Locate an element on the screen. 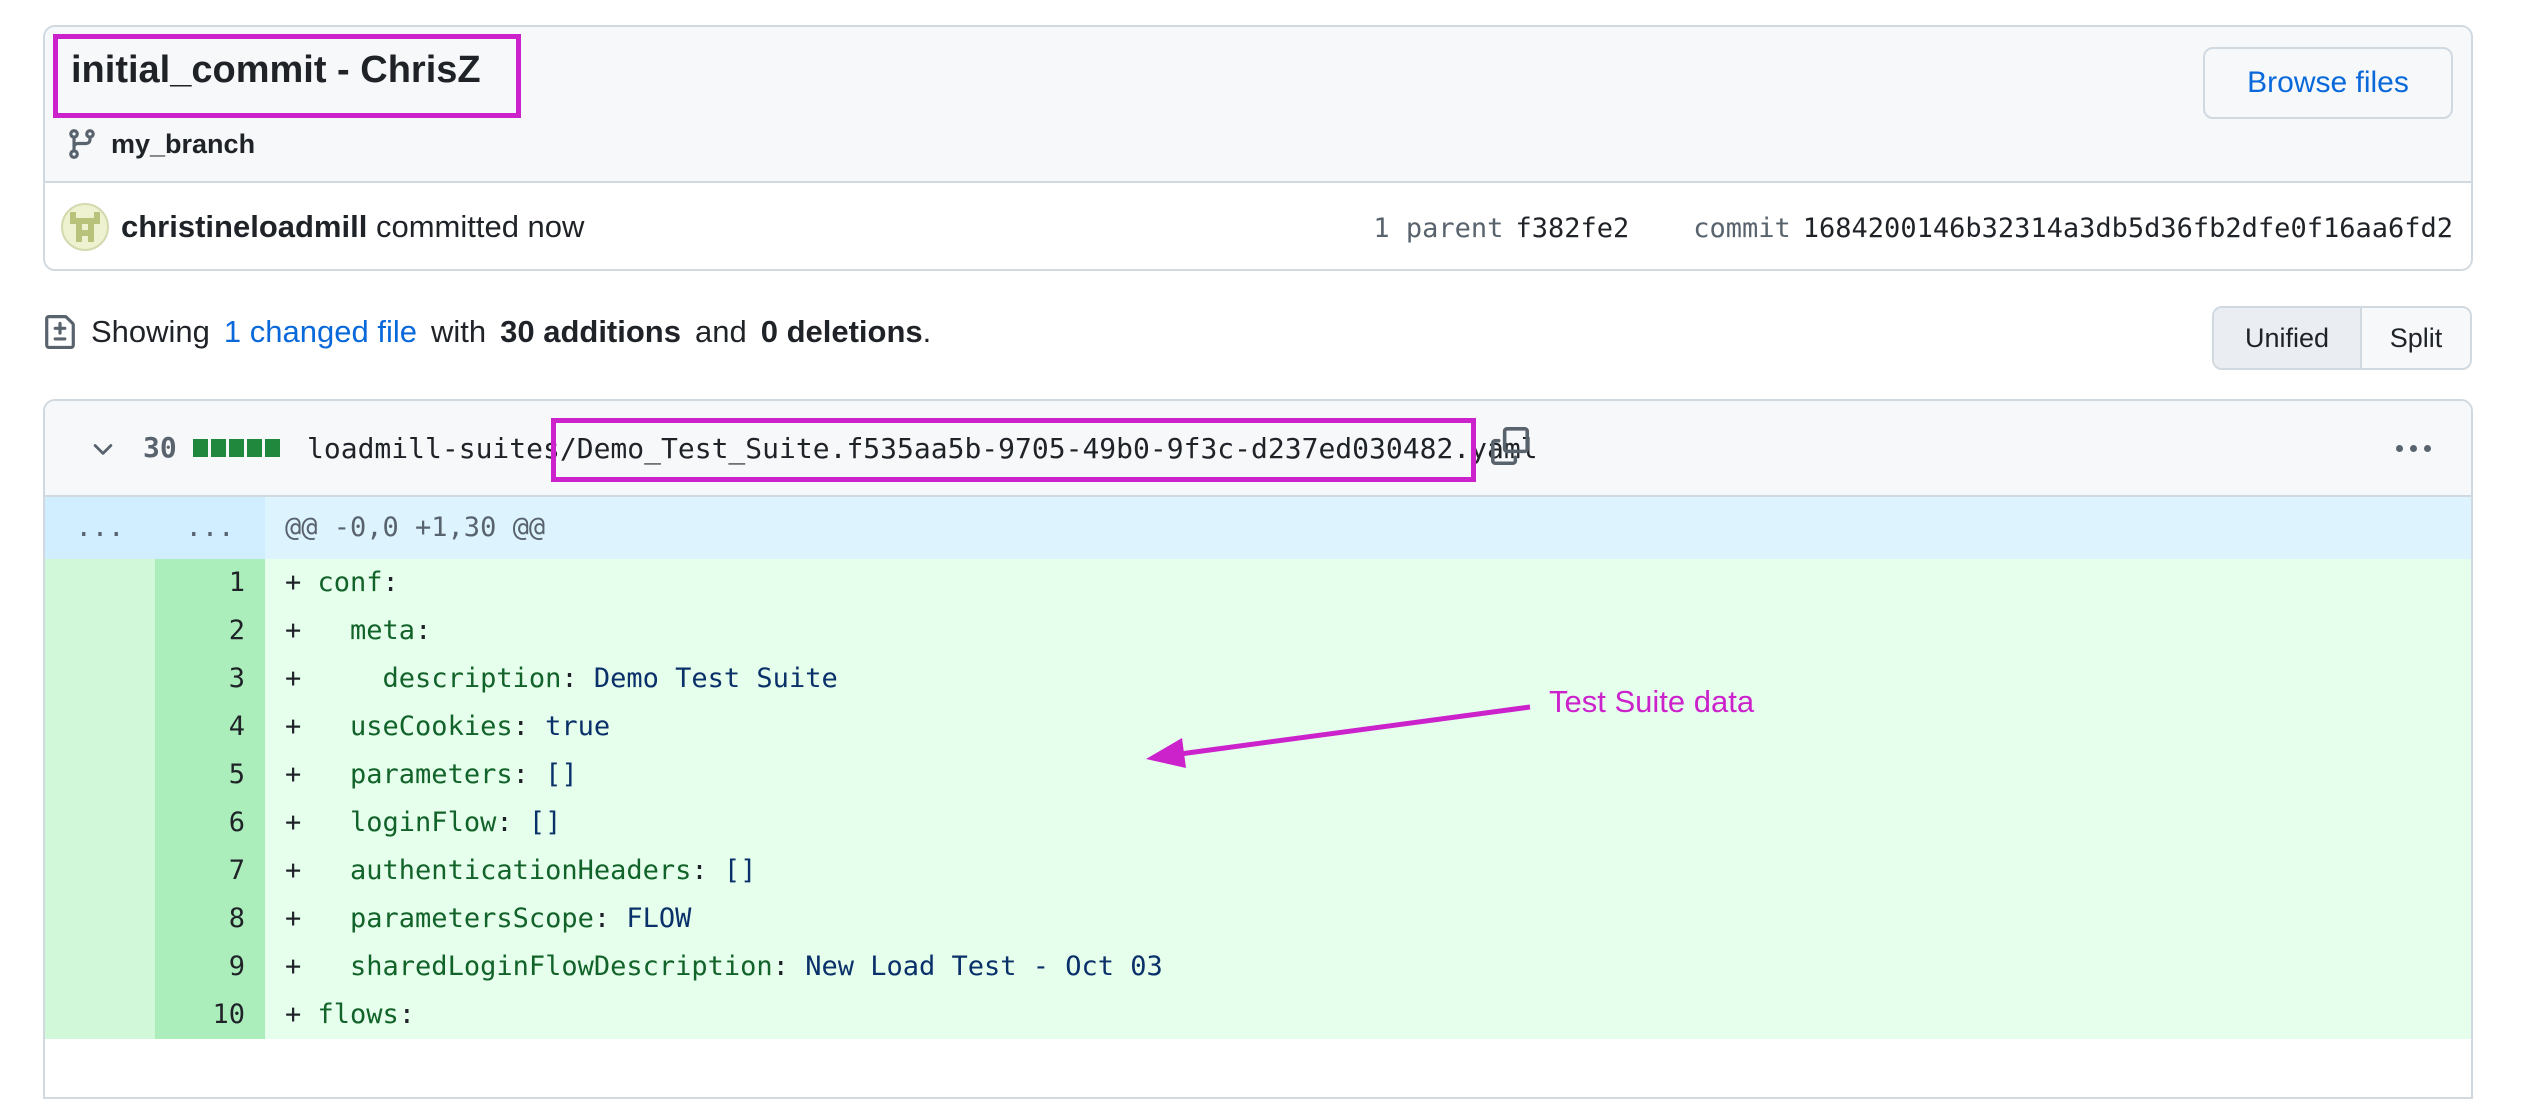 Image resolution: width=2546 pixels, height=1099 pixels. new-line-number: 7 is located at coordinates (210, 871).